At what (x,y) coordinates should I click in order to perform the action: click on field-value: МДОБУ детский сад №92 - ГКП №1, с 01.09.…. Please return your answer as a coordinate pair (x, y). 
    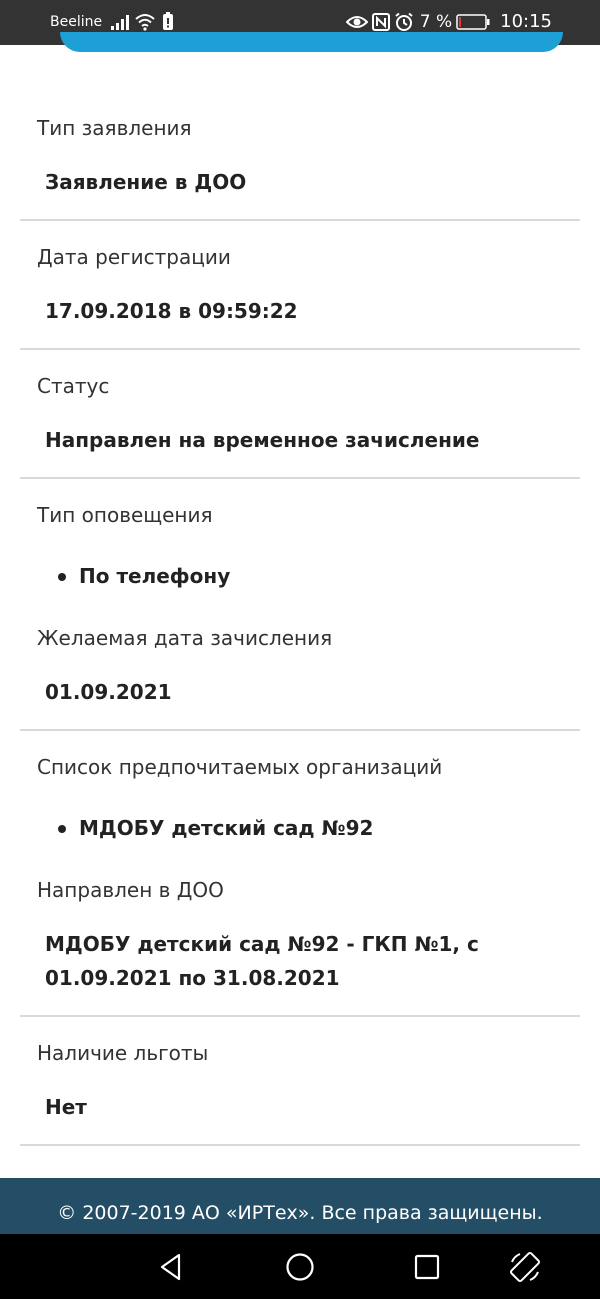
    Looking at the image, I should click on (262, 961).